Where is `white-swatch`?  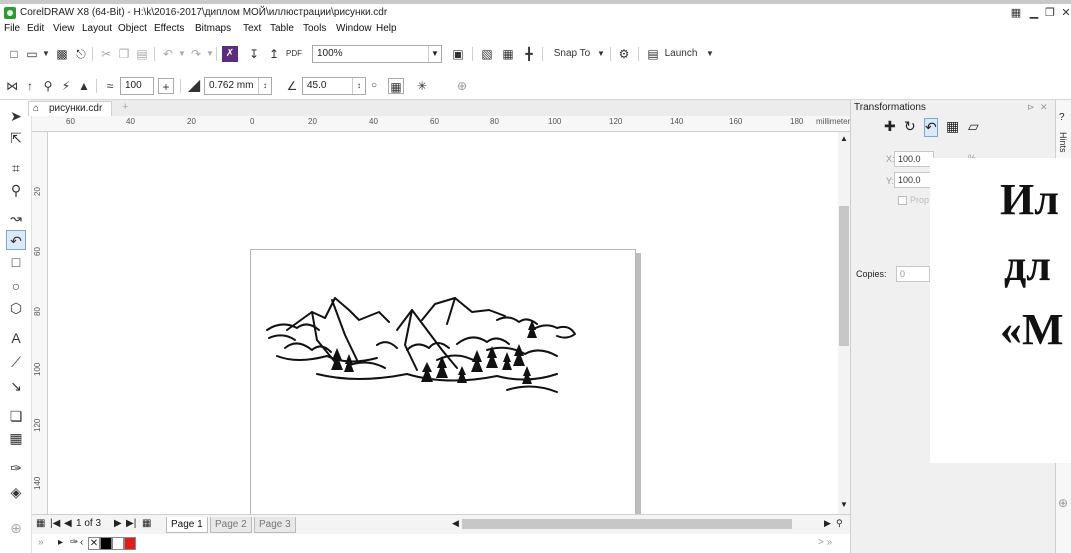
white-swatch is located at coordinates (118, 543).